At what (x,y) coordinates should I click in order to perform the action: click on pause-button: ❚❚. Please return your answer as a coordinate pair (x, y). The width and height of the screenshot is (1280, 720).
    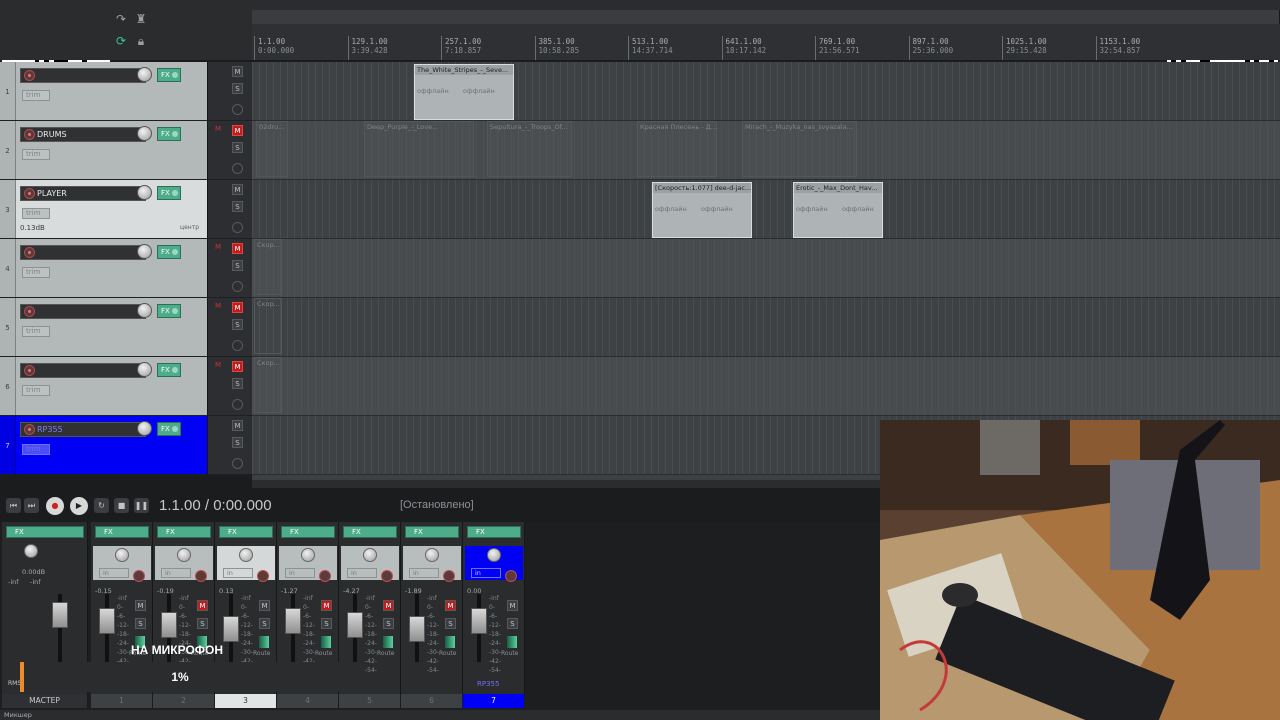
    Looking at the image, I should click on (141, 505).